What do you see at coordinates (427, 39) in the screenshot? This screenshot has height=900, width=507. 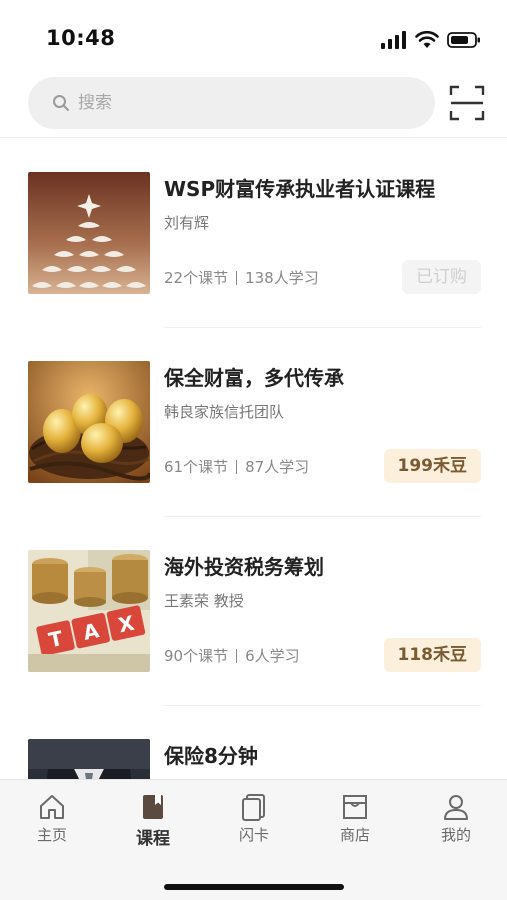 I see `wifi-icon` at bounding box center [427, 39].